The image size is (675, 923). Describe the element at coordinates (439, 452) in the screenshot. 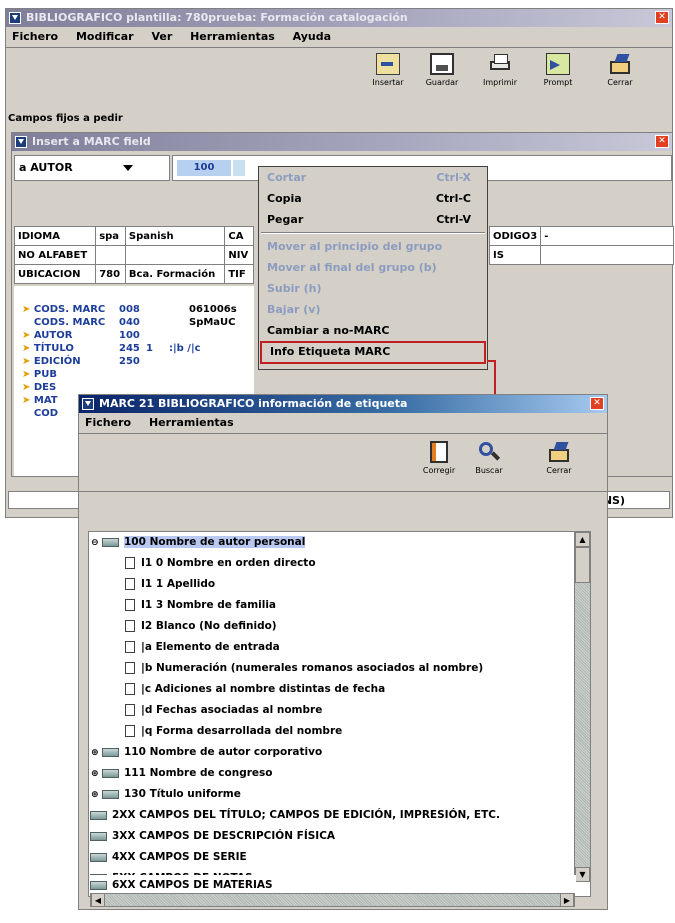

I see `edit-icon` at that location.